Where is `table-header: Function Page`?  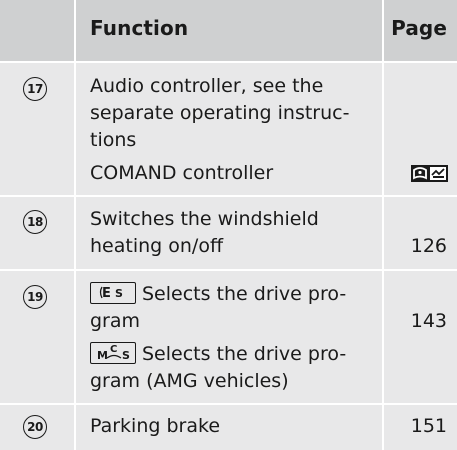 table-header: Function Page is located at coordinates (228, 30).